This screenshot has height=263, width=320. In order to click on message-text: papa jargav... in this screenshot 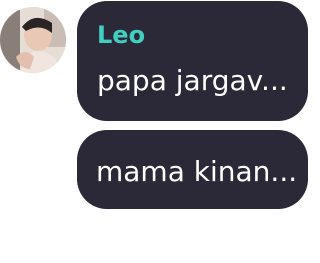, I will do `click(192, 80)`.